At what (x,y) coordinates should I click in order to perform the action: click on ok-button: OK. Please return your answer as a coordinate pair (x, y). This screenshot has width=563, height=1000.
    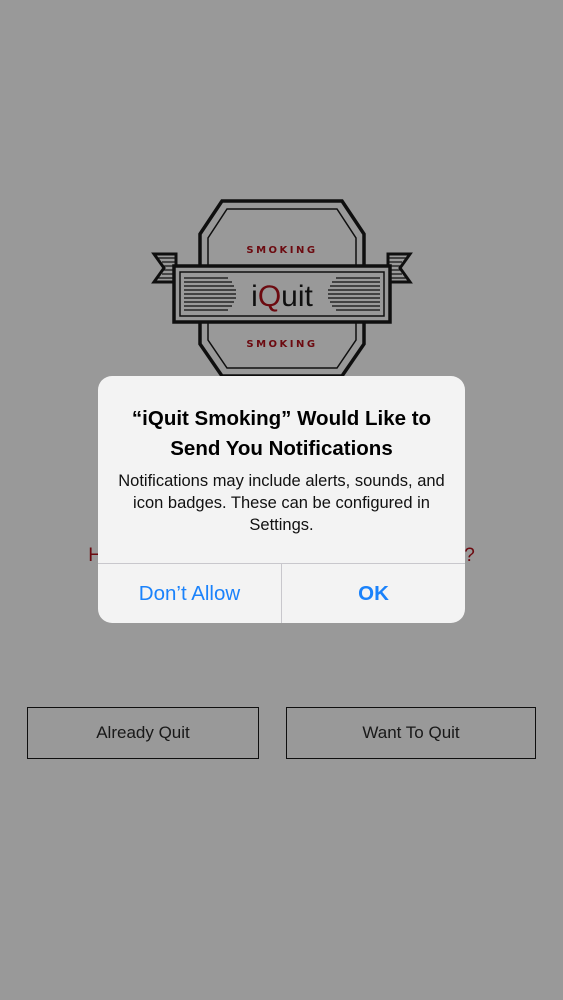
    Looking at the image, I should click on (373, 593).